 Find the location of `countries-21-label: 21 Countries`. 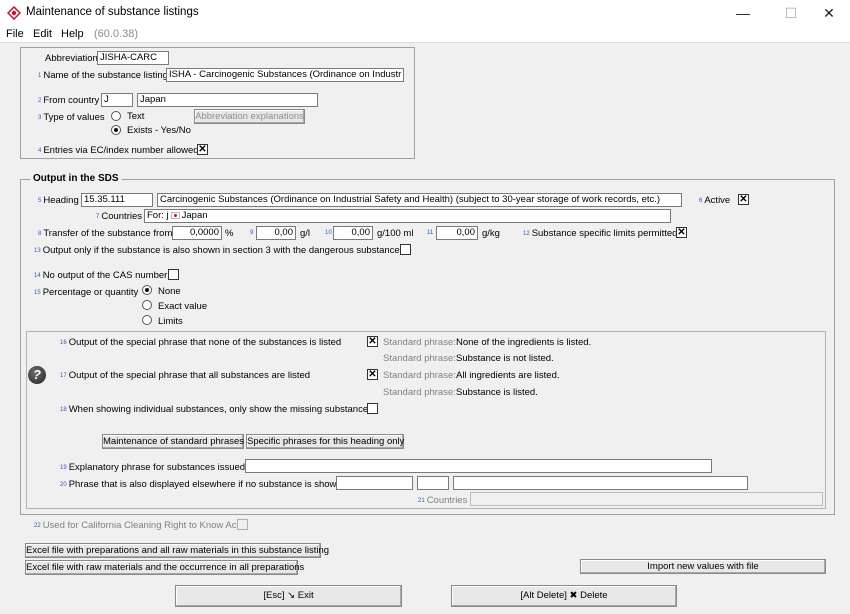

countries-21-label: 21 Countries is located at coordinates (443, 500).